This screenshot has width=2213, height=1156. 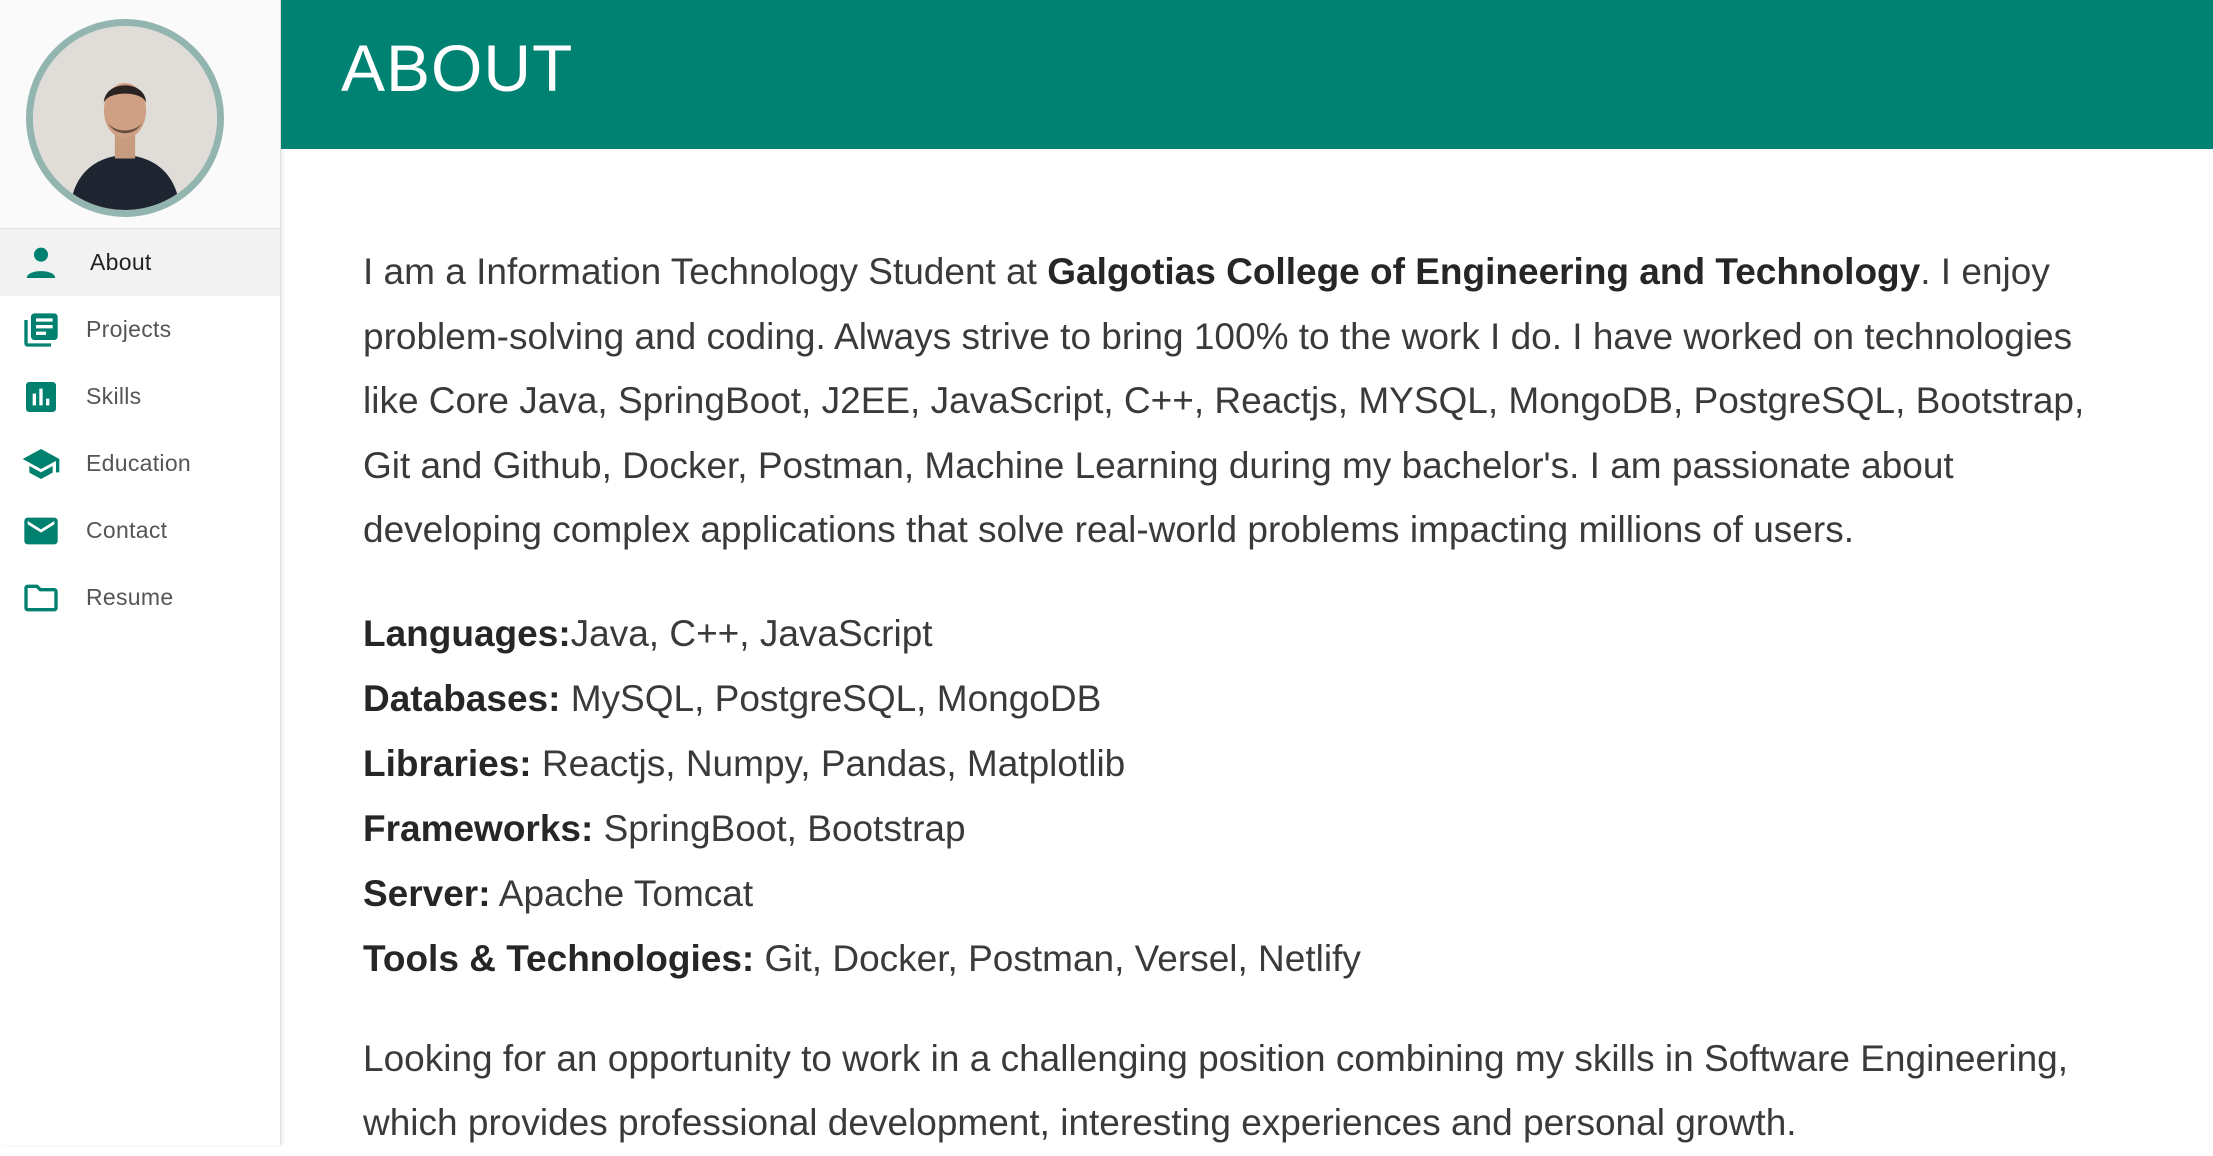 I want to click on sidebar-item-label: Skills, so click(x=114, y=396).